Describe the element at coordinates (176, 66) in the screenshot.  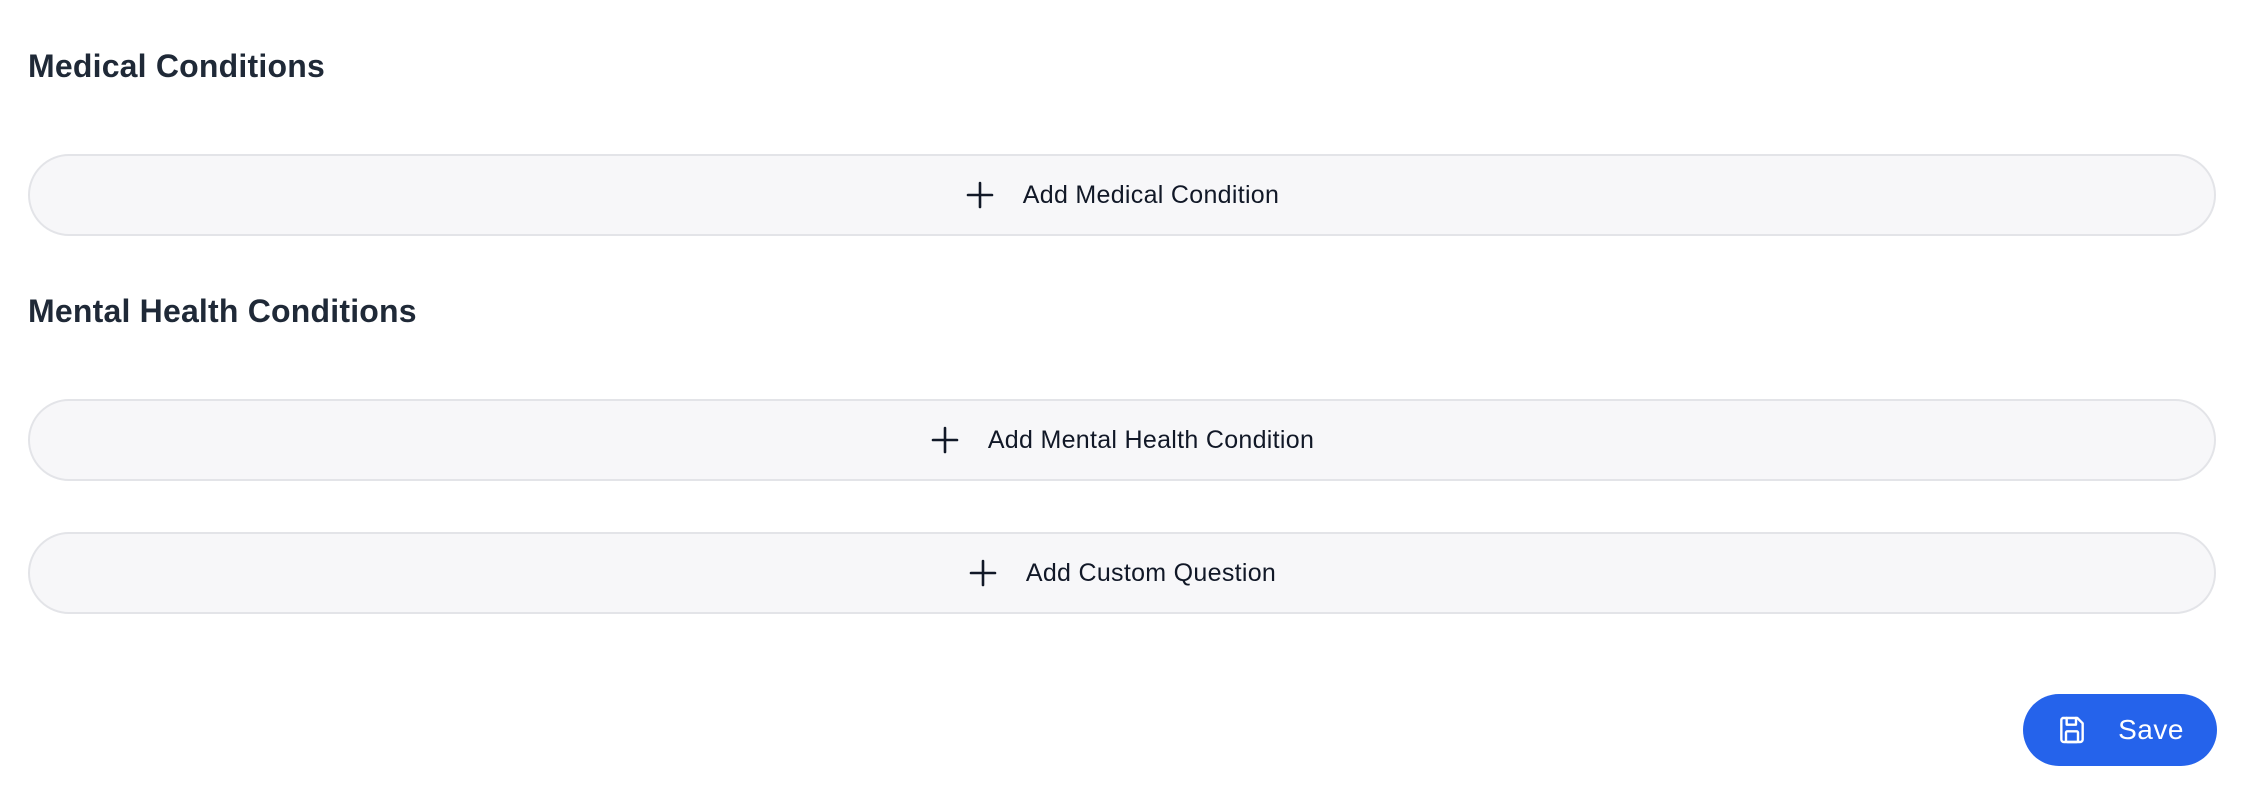
I see `medical-conditions-heading: Medical Conditions` at that location.